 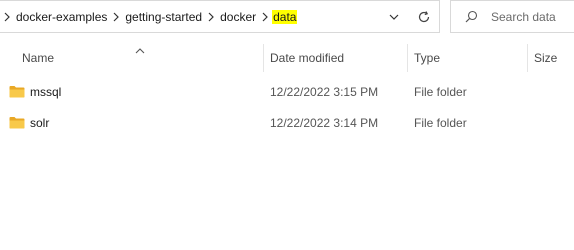 I want to click on search-box, so click(x=512, y=16).